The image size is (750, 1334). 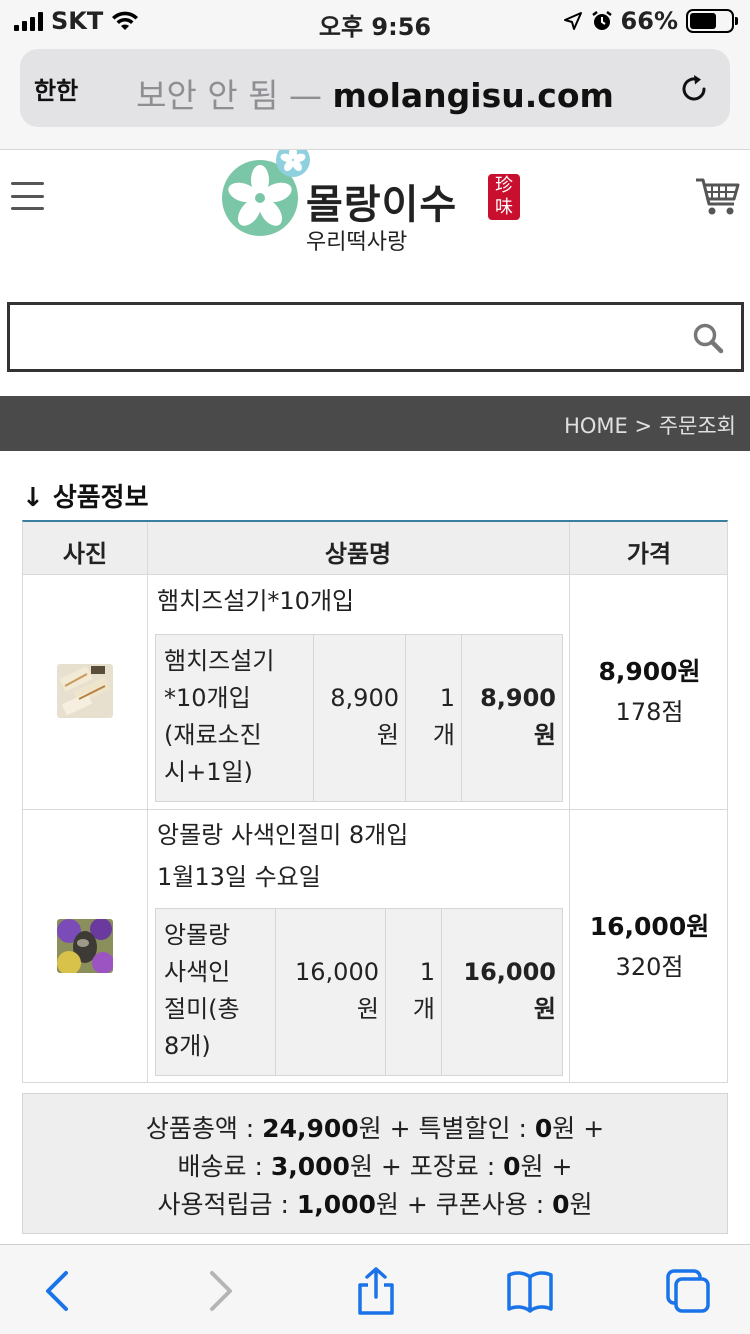 I want to click on alarm-icon, so click(x=601, y=20).